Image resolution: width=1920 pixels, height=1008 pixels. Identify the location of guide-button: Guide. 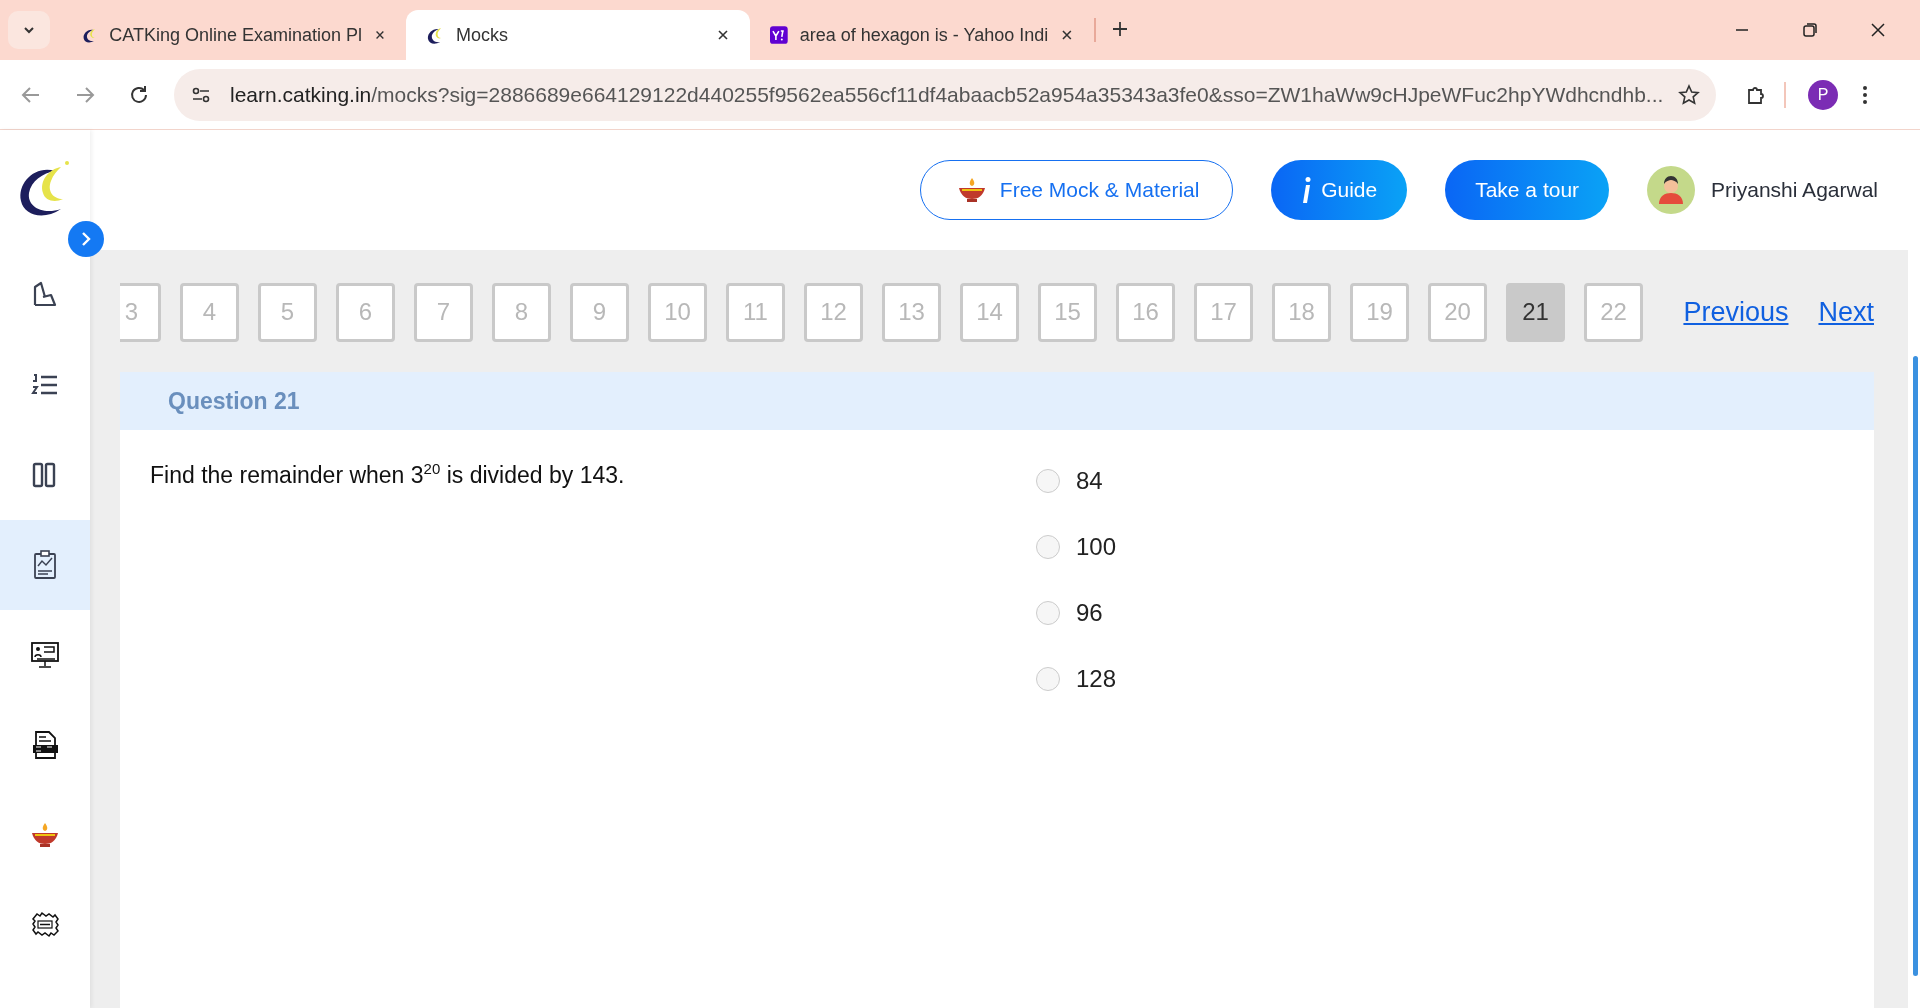
(1339, 190).